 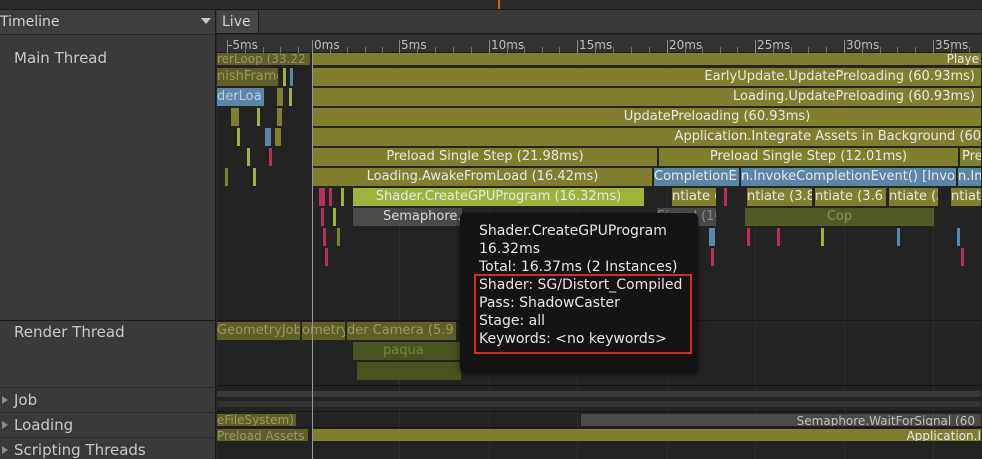 What do you see at coordinates (60, 58) in the screenshot?
I see `thread-label-main: Main Thread` at bounding box center [60, 58].